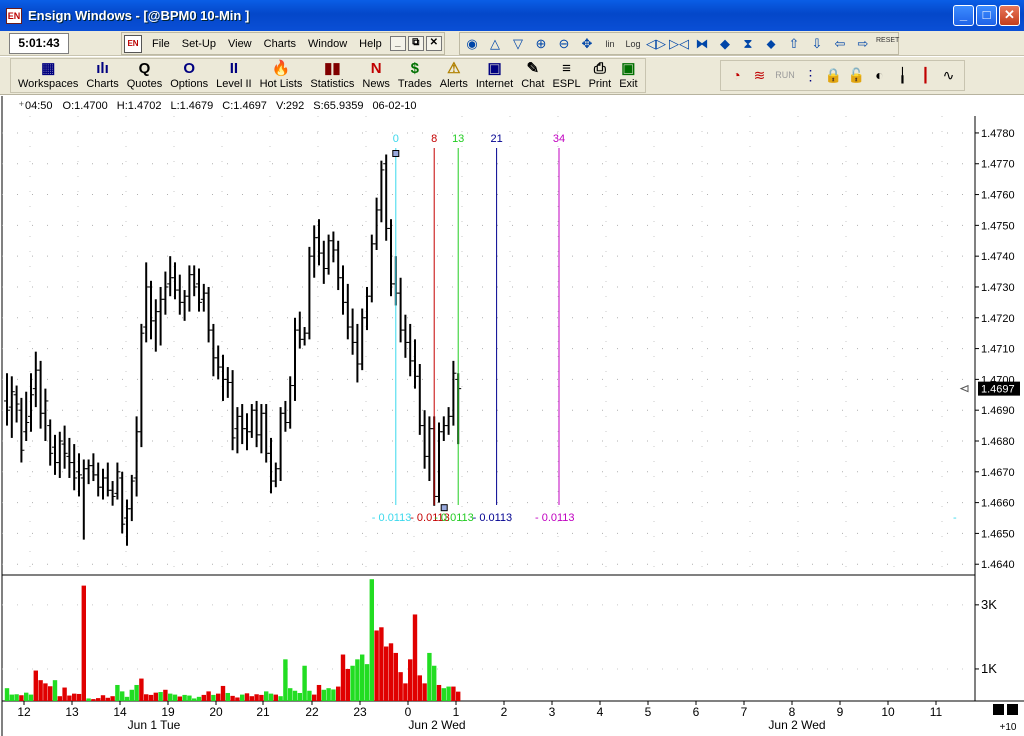 The width and height of the screenshot is (1024, 736). What do you see at coordinates (998, 534) in the screenshot?
I see `price-tick-label: 1.4650` at bounding box center [998, 534].